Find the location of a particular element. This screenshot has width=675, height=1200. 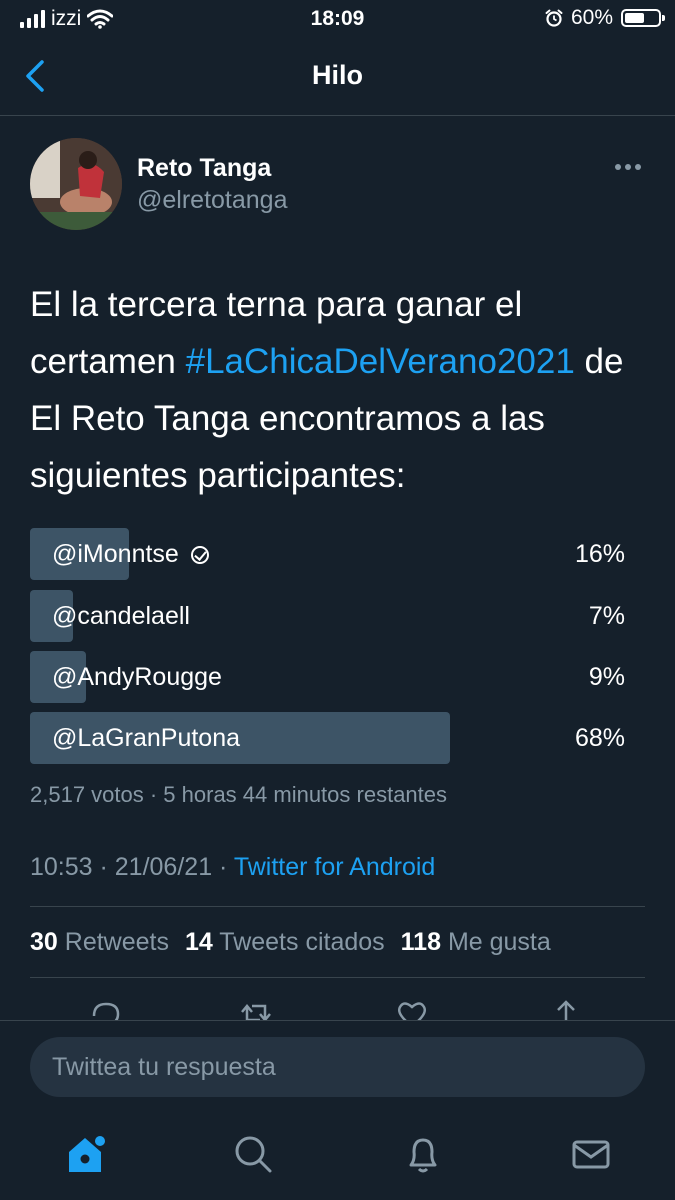

likes-stat: 118 Me gusta is located at coordinates (476, 942).